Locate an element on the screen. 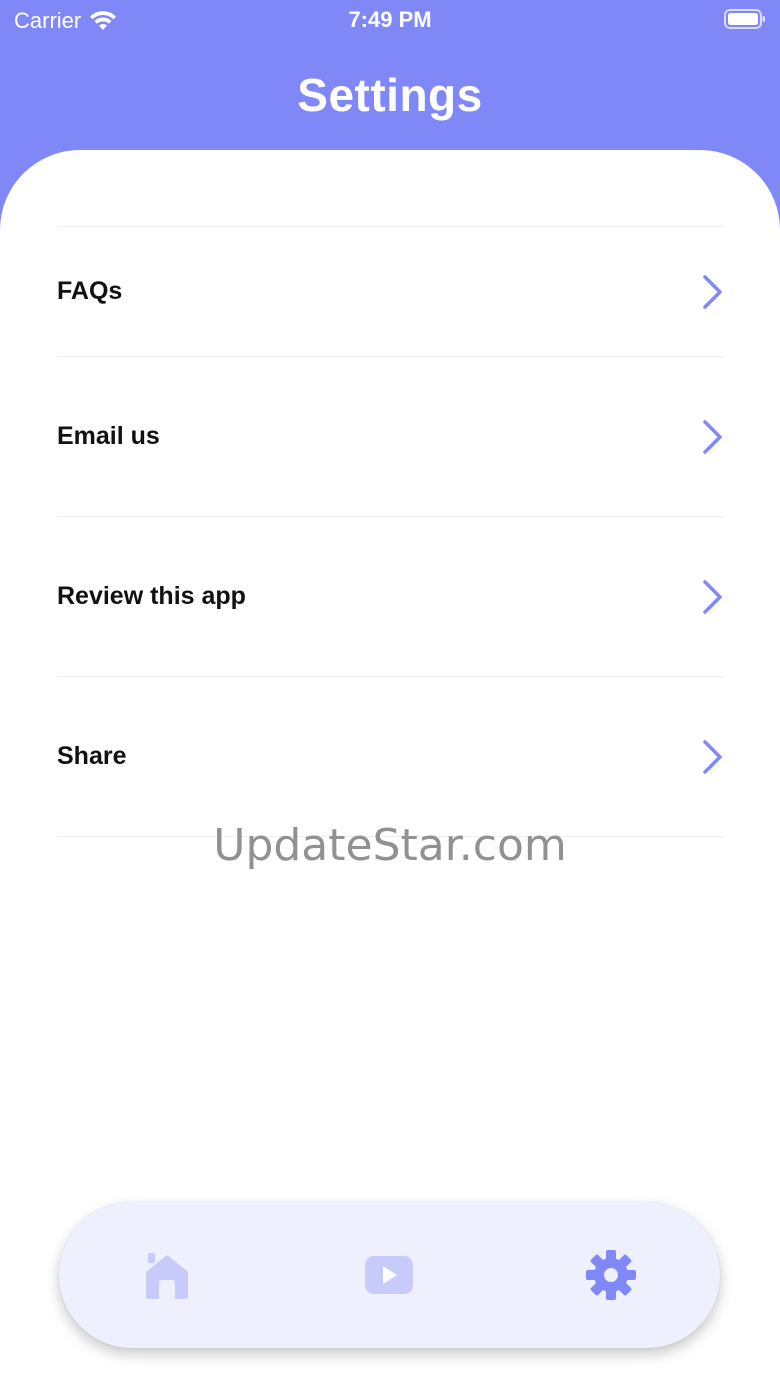 This screenshot has height=1387, width=780. settings-item-label: Email us is located at coordinates (108, 436).